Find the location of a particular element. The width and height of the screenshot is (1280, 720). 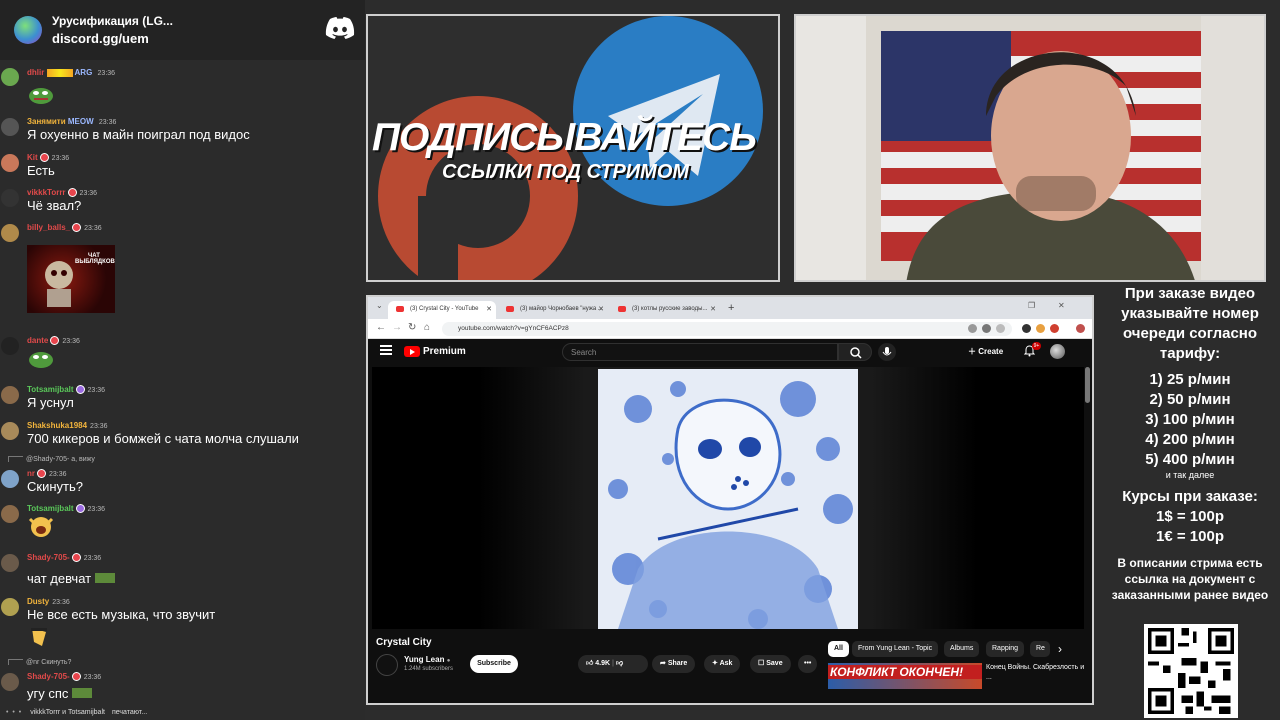

channel-name: Yung Lean ● is located at coordinates (427, 659).